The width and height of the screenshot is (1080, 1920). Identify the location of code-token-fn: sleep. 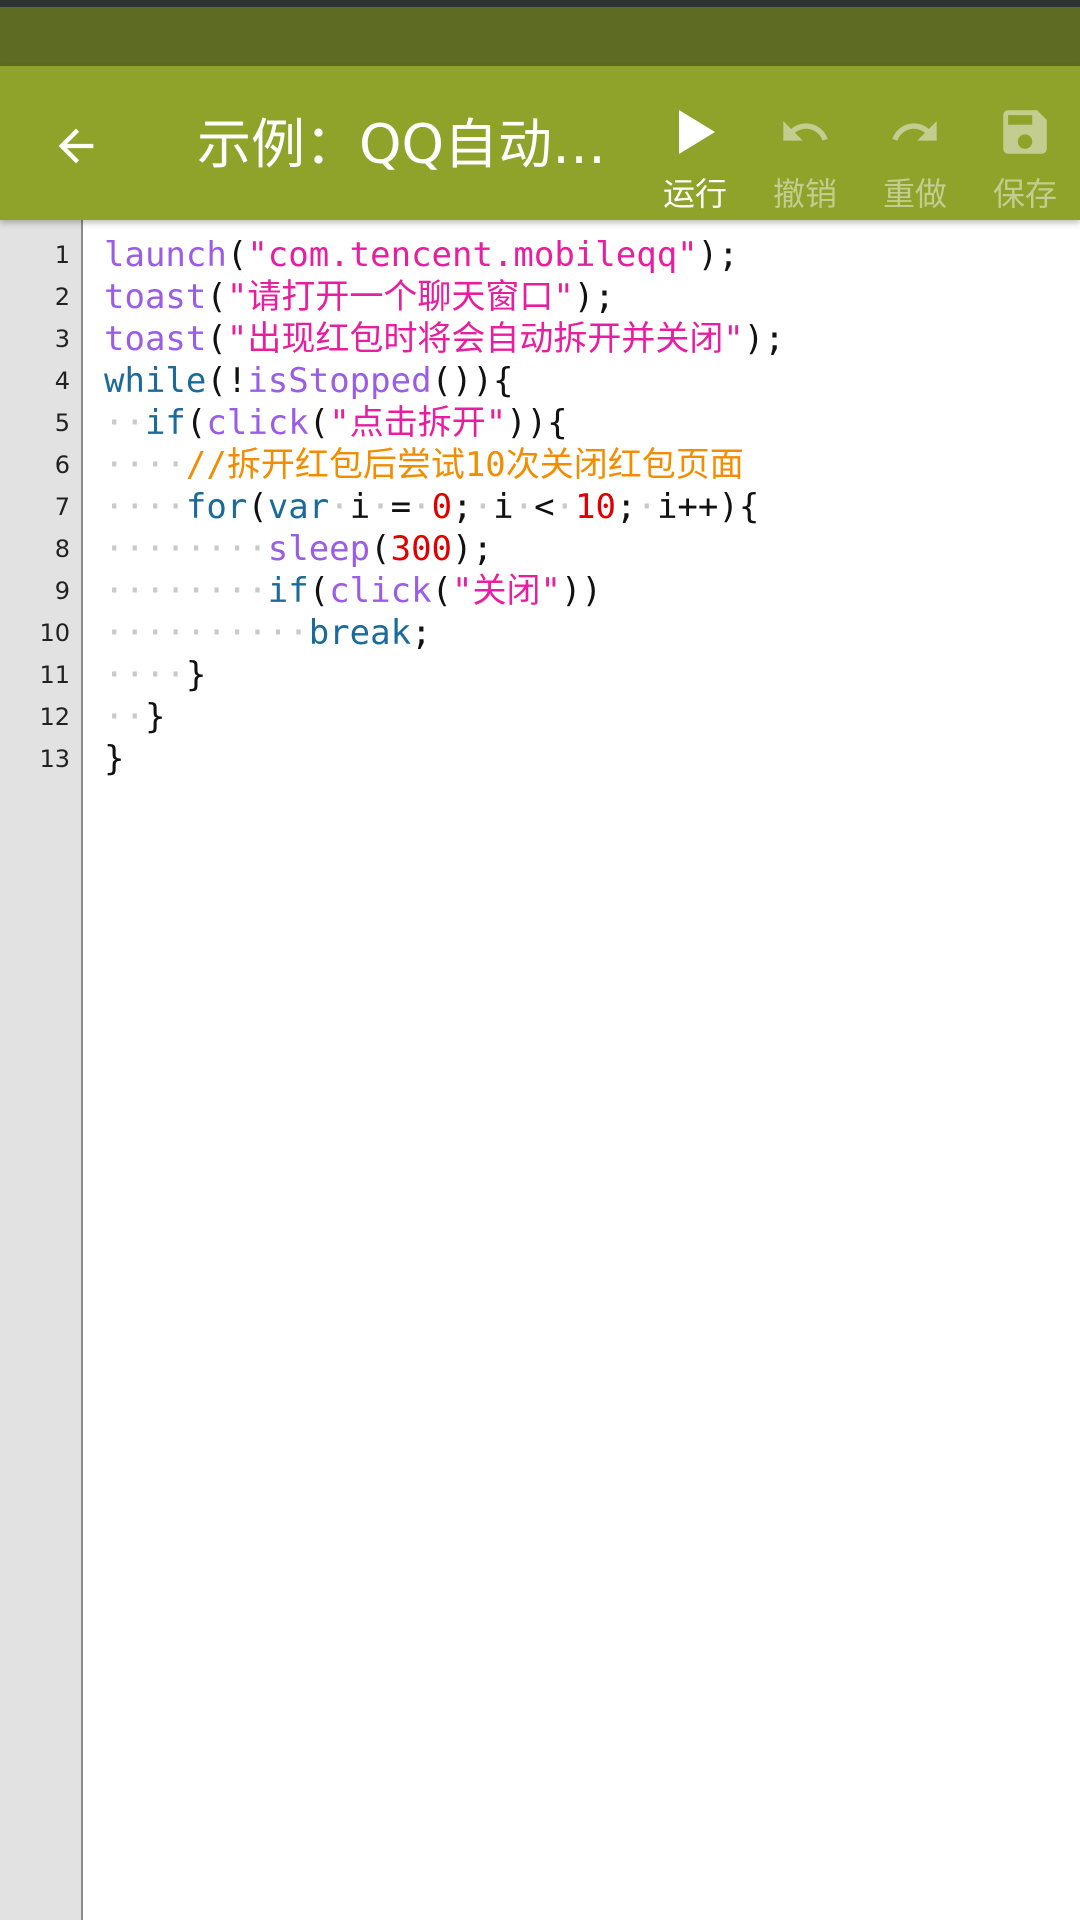
(319, 549).